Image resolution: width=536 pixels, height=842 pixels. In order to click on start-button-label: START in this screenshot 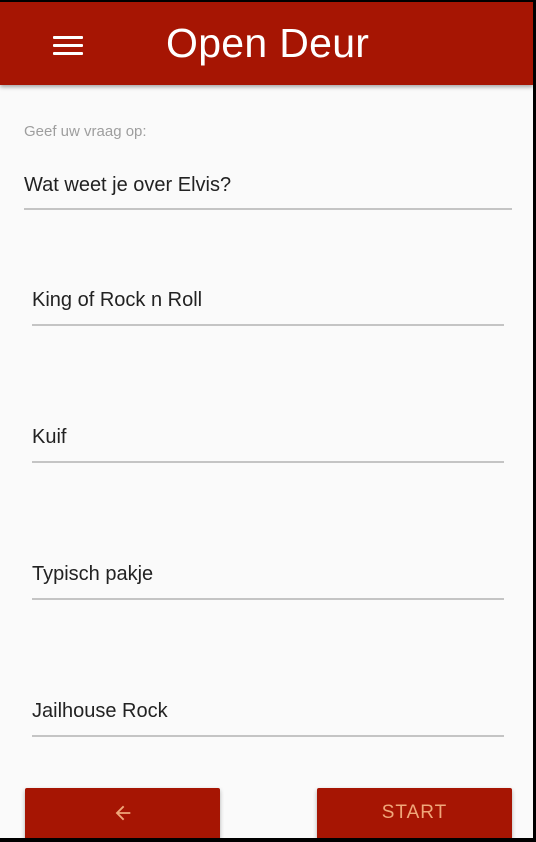, I will do `click(414, 812)`.